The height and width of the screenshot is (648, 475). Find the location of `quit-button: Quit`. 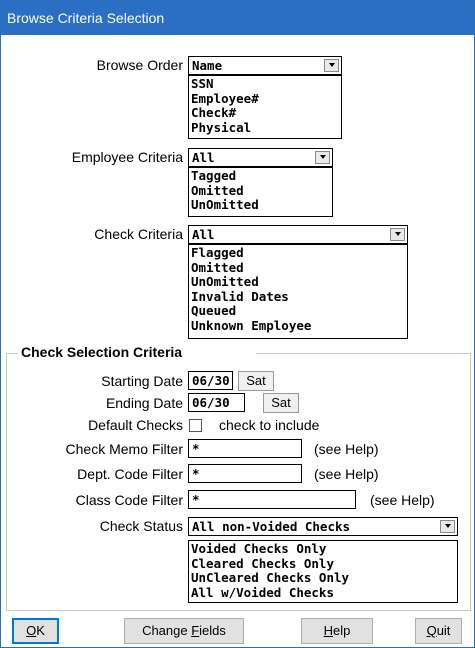

quit-button: Quit is located at coordinates (438, 631).